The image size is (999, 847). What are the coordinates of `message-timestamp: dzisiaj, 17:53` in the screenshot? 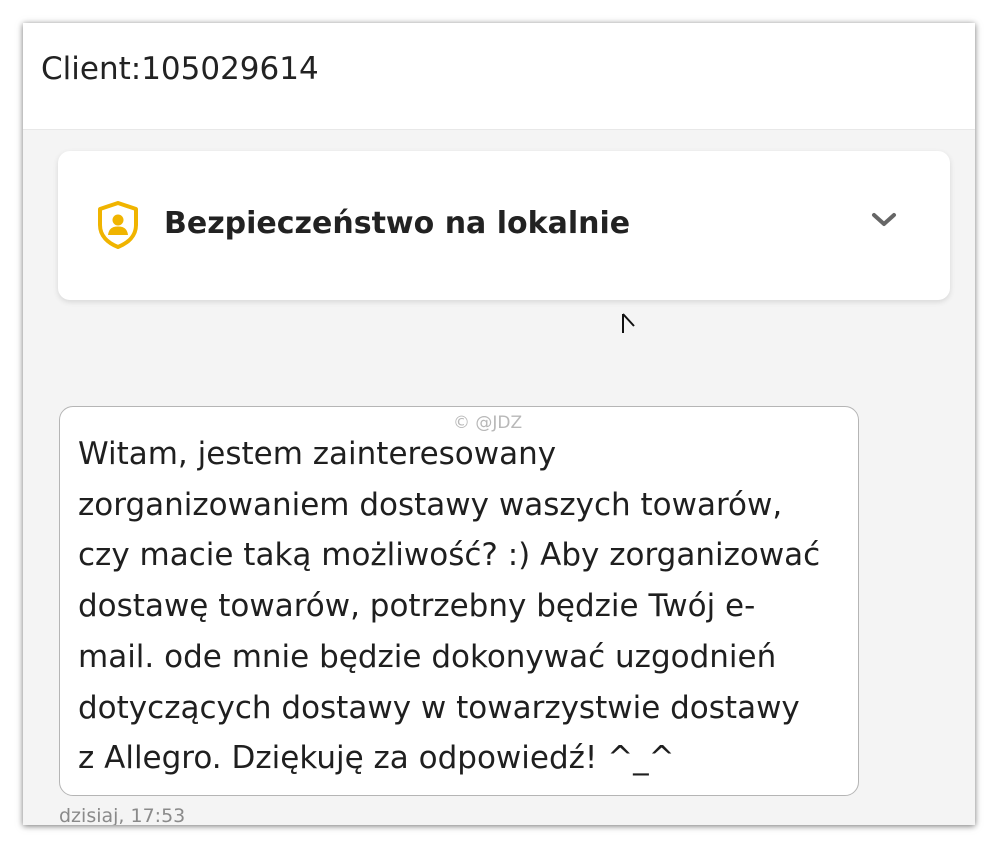 It's located at (122, 815).